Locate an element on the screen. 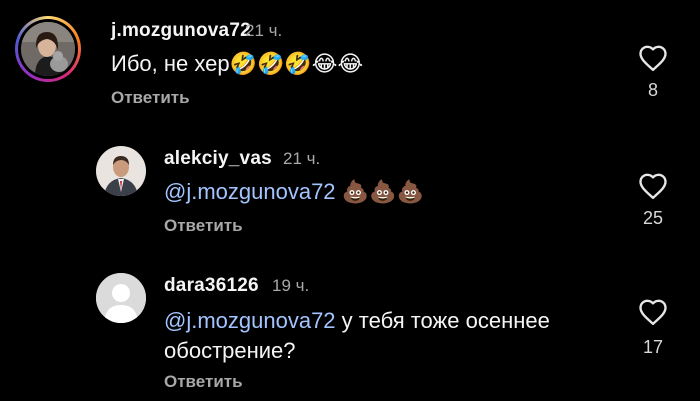 The height and width of the screenshot is (401, 700). default-user-avatar-icon is located at coordinates (121, 298).